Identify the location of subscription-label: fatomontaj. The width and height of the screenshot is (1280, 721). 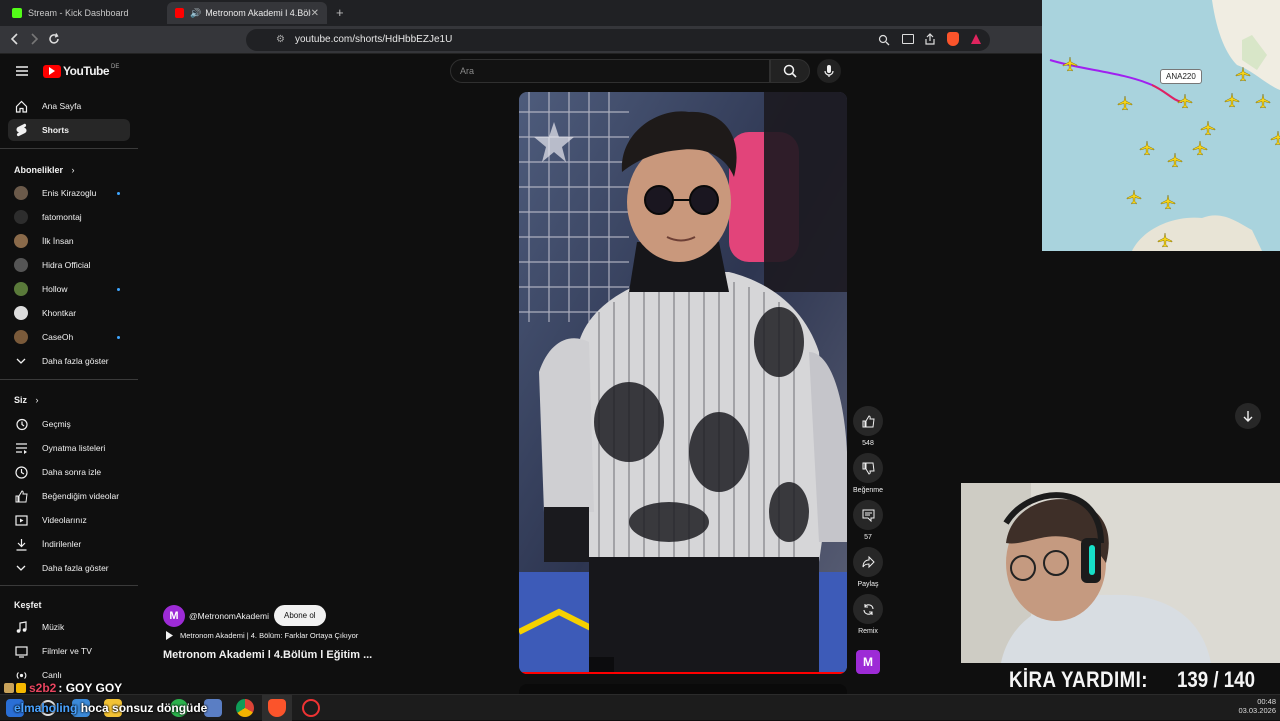
(62, 217).